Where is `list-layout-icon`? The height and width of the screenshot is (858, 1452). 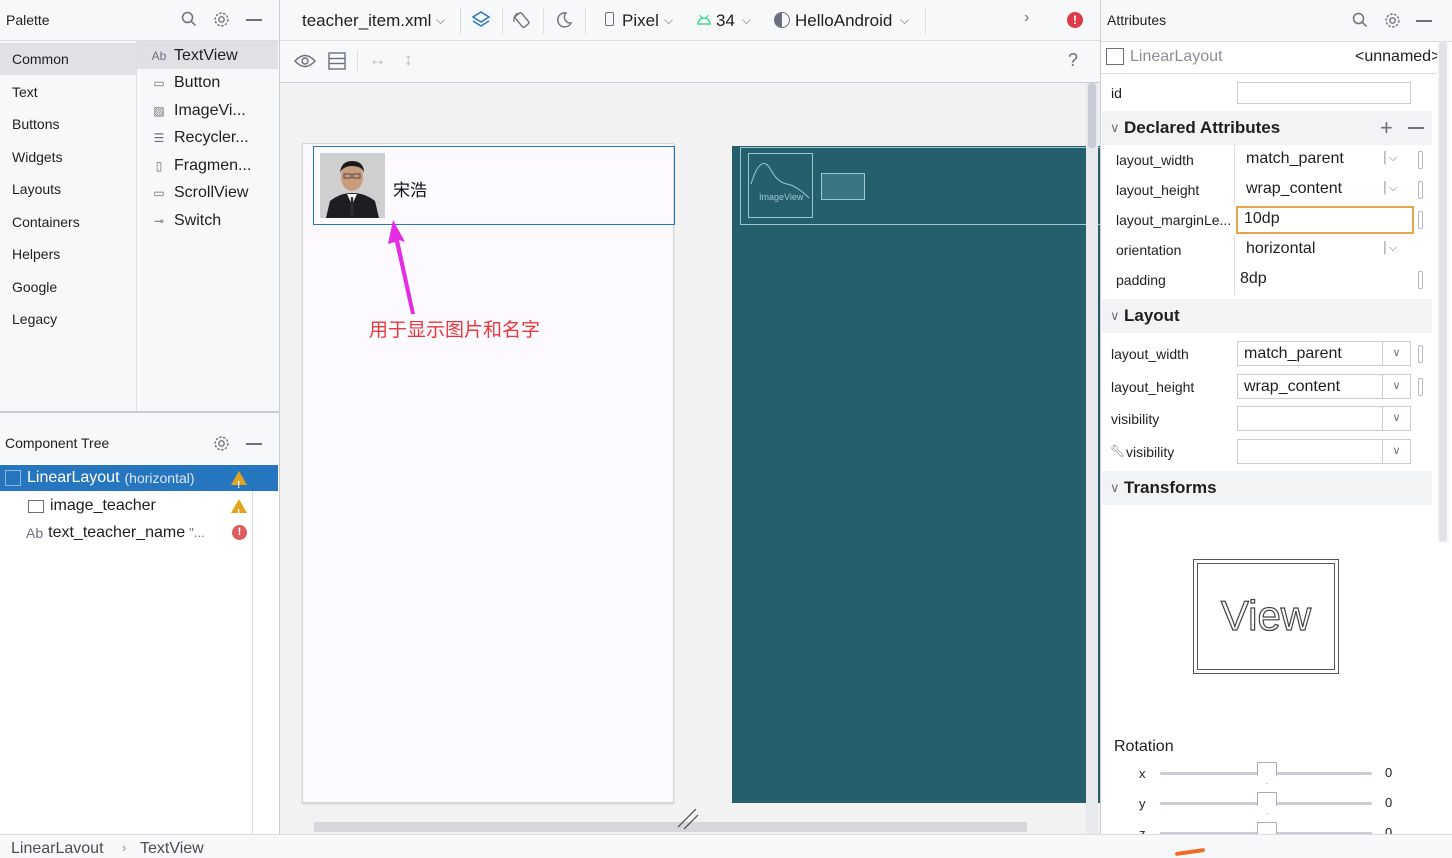 list-layout-icon is located at coordinates (337, 61).